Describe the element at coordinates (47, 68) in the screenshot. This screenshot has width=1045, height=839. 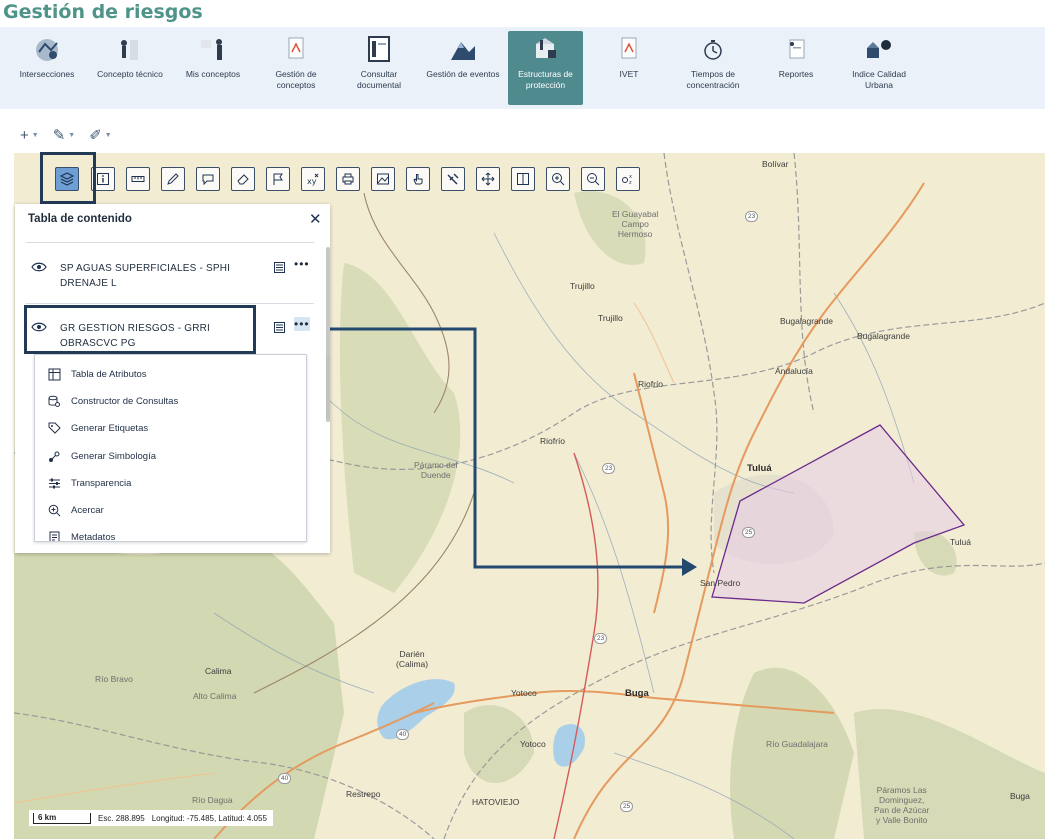
I see `module-intersecciones: Intersecciones` at that location.